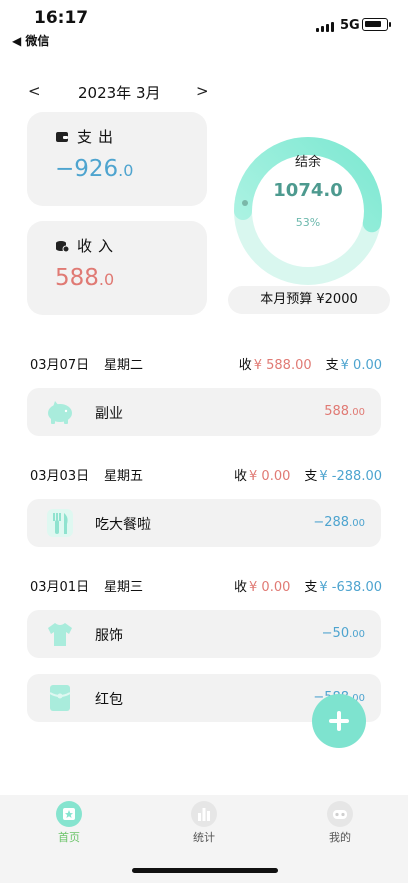  What do you see at coordinates (62, 246) in the screenshot?
I see `coins-icon` at bounding box center [62, 246].